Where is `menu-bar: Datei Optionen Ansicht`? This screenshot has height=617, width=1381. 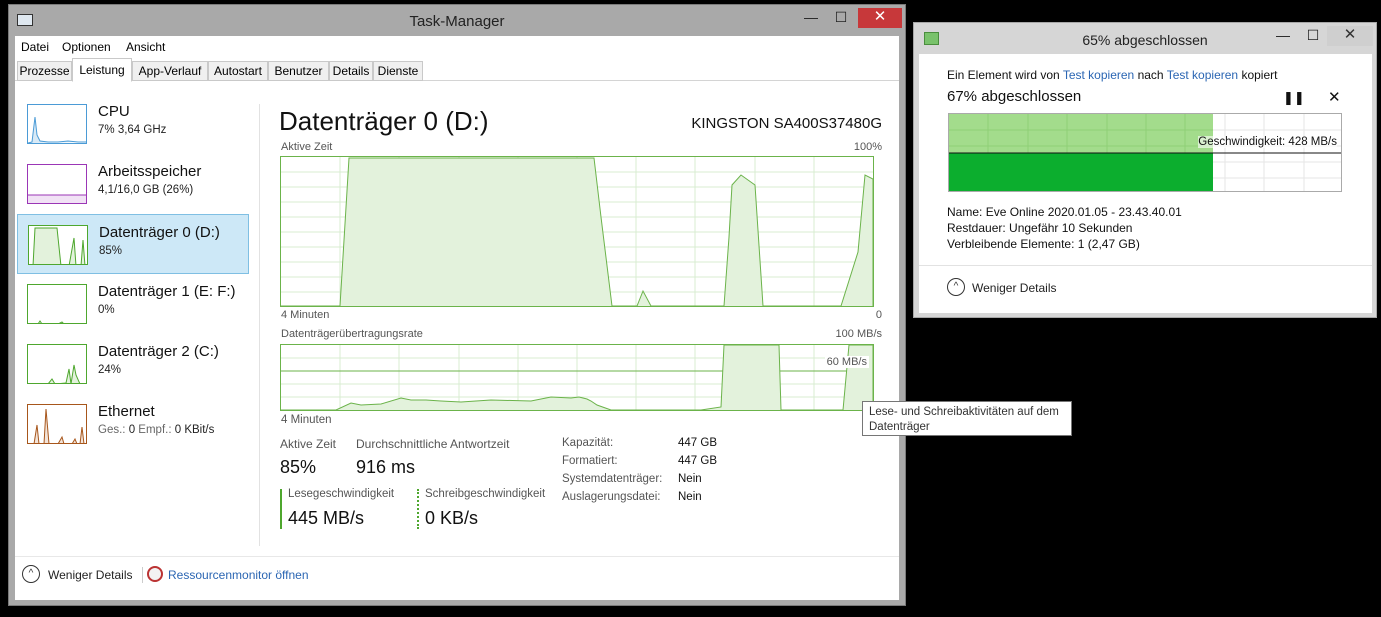 menu-bar: Datei Optionen Ansicht is located at coordinates (457, 46).